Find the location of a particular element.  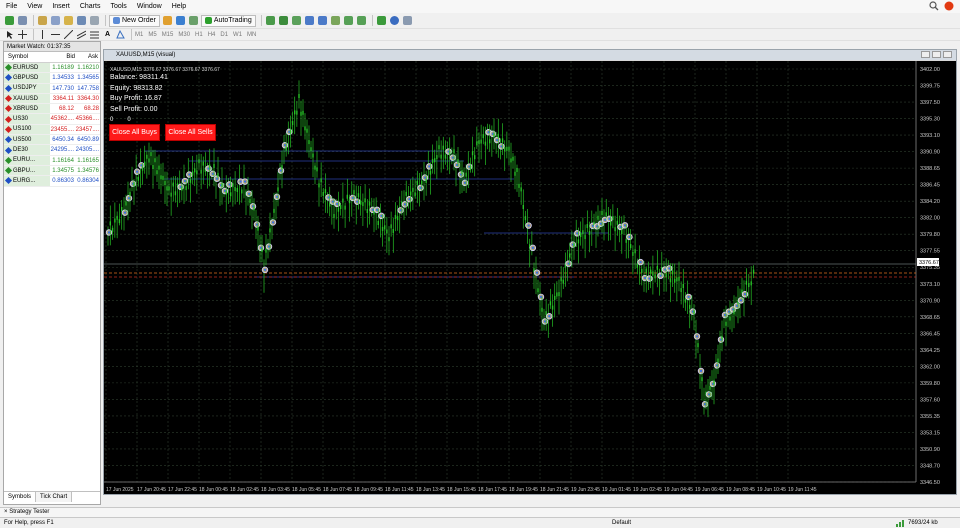

menu-window: Window is located at coordinates (149, 6).